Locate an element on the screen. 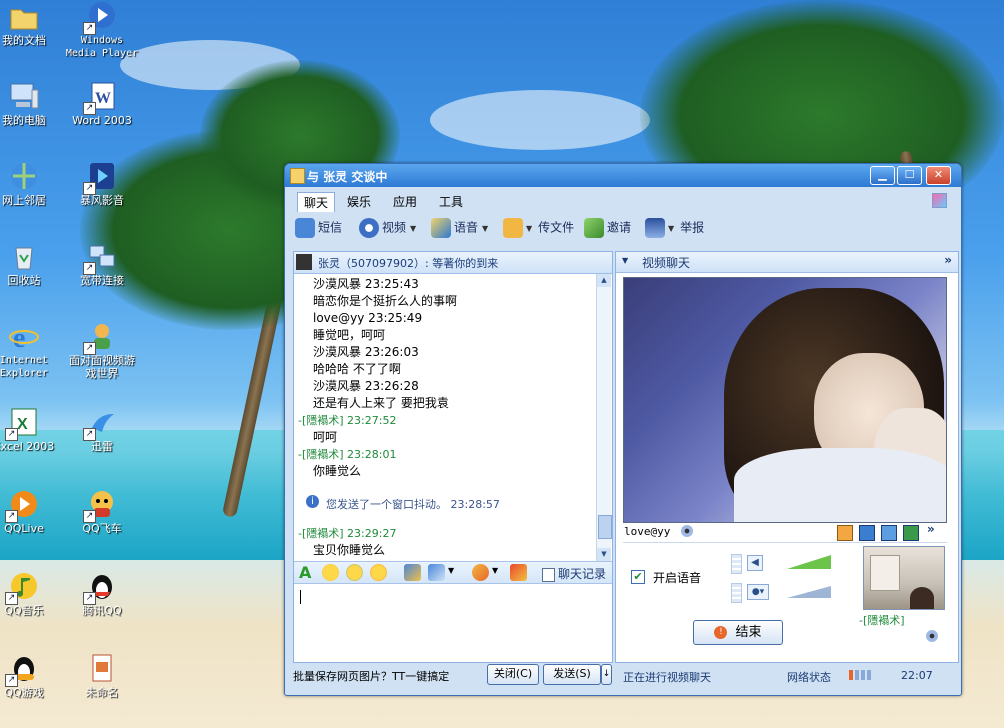 Image resolution: width=1004 pixels, height=728 pixels. emoji-icon is located at coordinates (330, 572).